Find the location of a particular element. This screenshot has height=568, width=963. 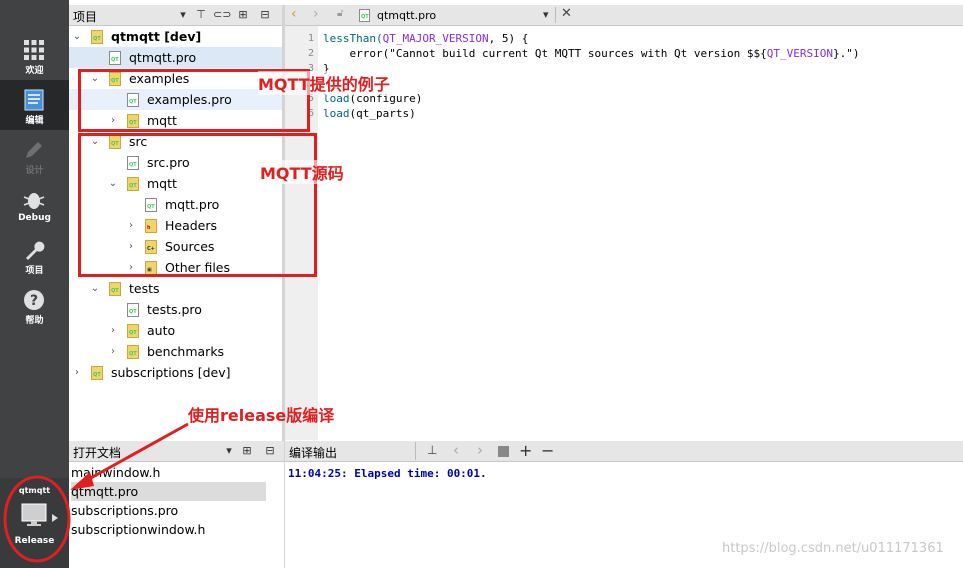

line-number: 1 is located at coordinates (310, 38).